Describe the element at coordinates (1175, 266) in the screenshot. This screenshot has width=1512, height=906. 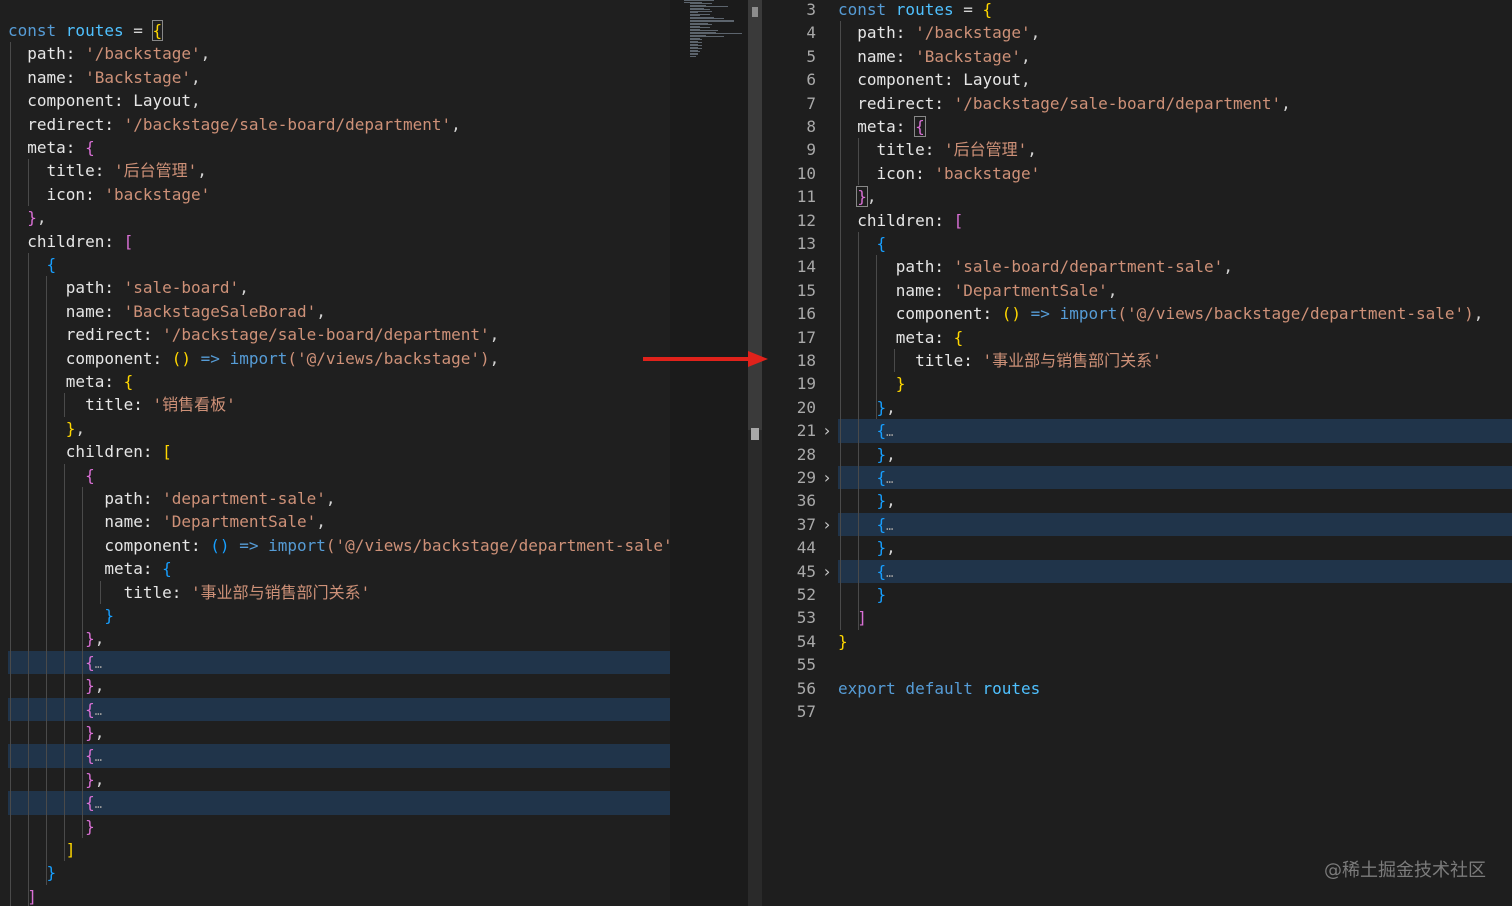
I see `code-line: path: 'sale-board/department-sale',` at that location.